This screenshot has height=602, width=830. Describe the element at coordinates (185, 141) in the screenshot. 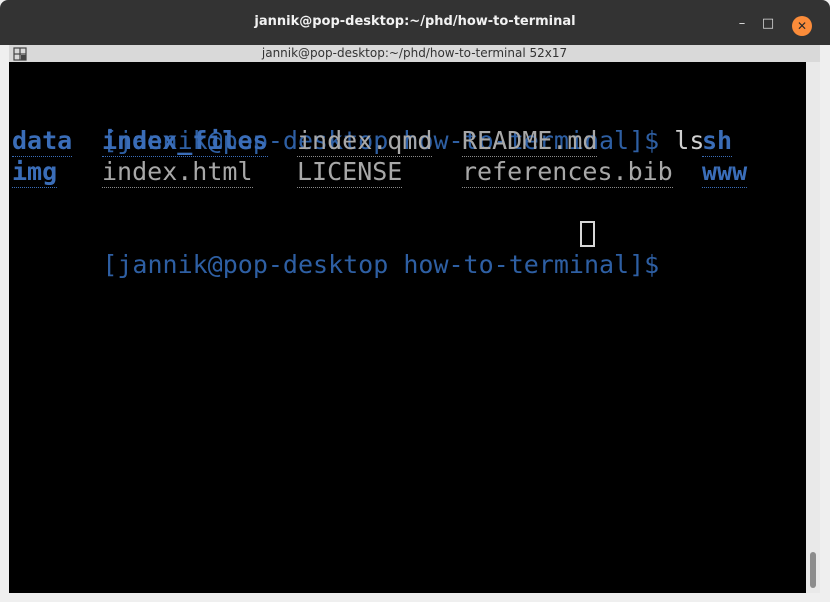

I see `dir-entry: index_files` at that location.